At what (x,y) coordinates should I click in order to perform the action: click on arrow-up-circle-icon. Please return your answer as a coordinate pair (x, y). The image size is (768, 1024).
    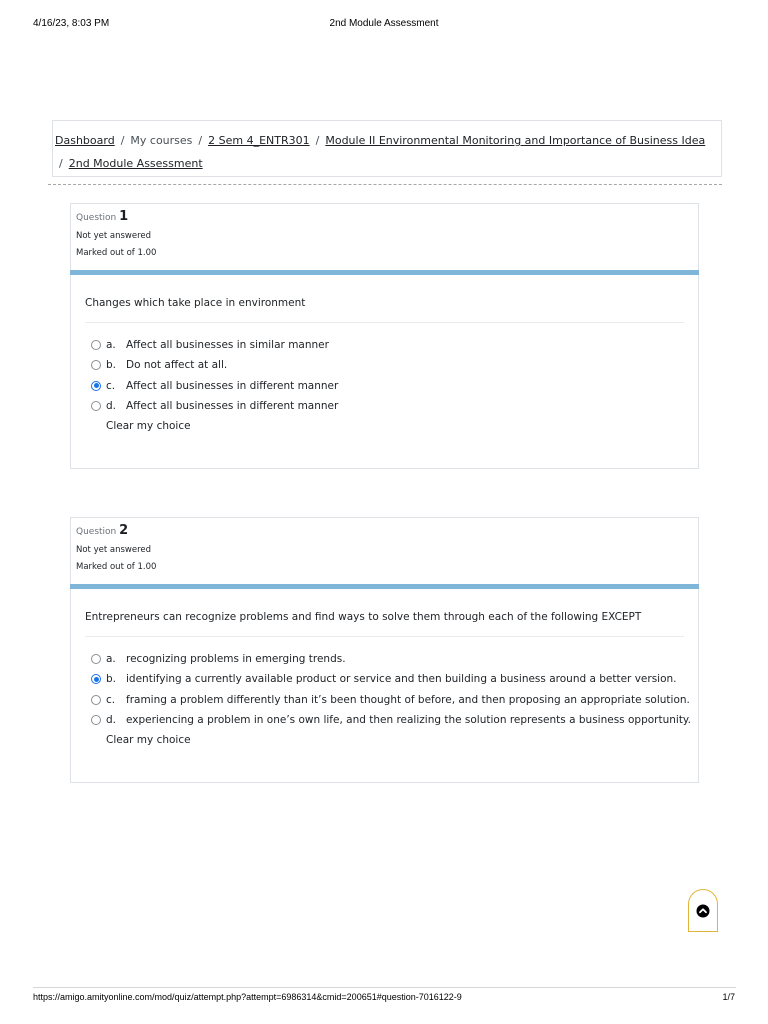
    Looking at the image, I should click on (703, 910).